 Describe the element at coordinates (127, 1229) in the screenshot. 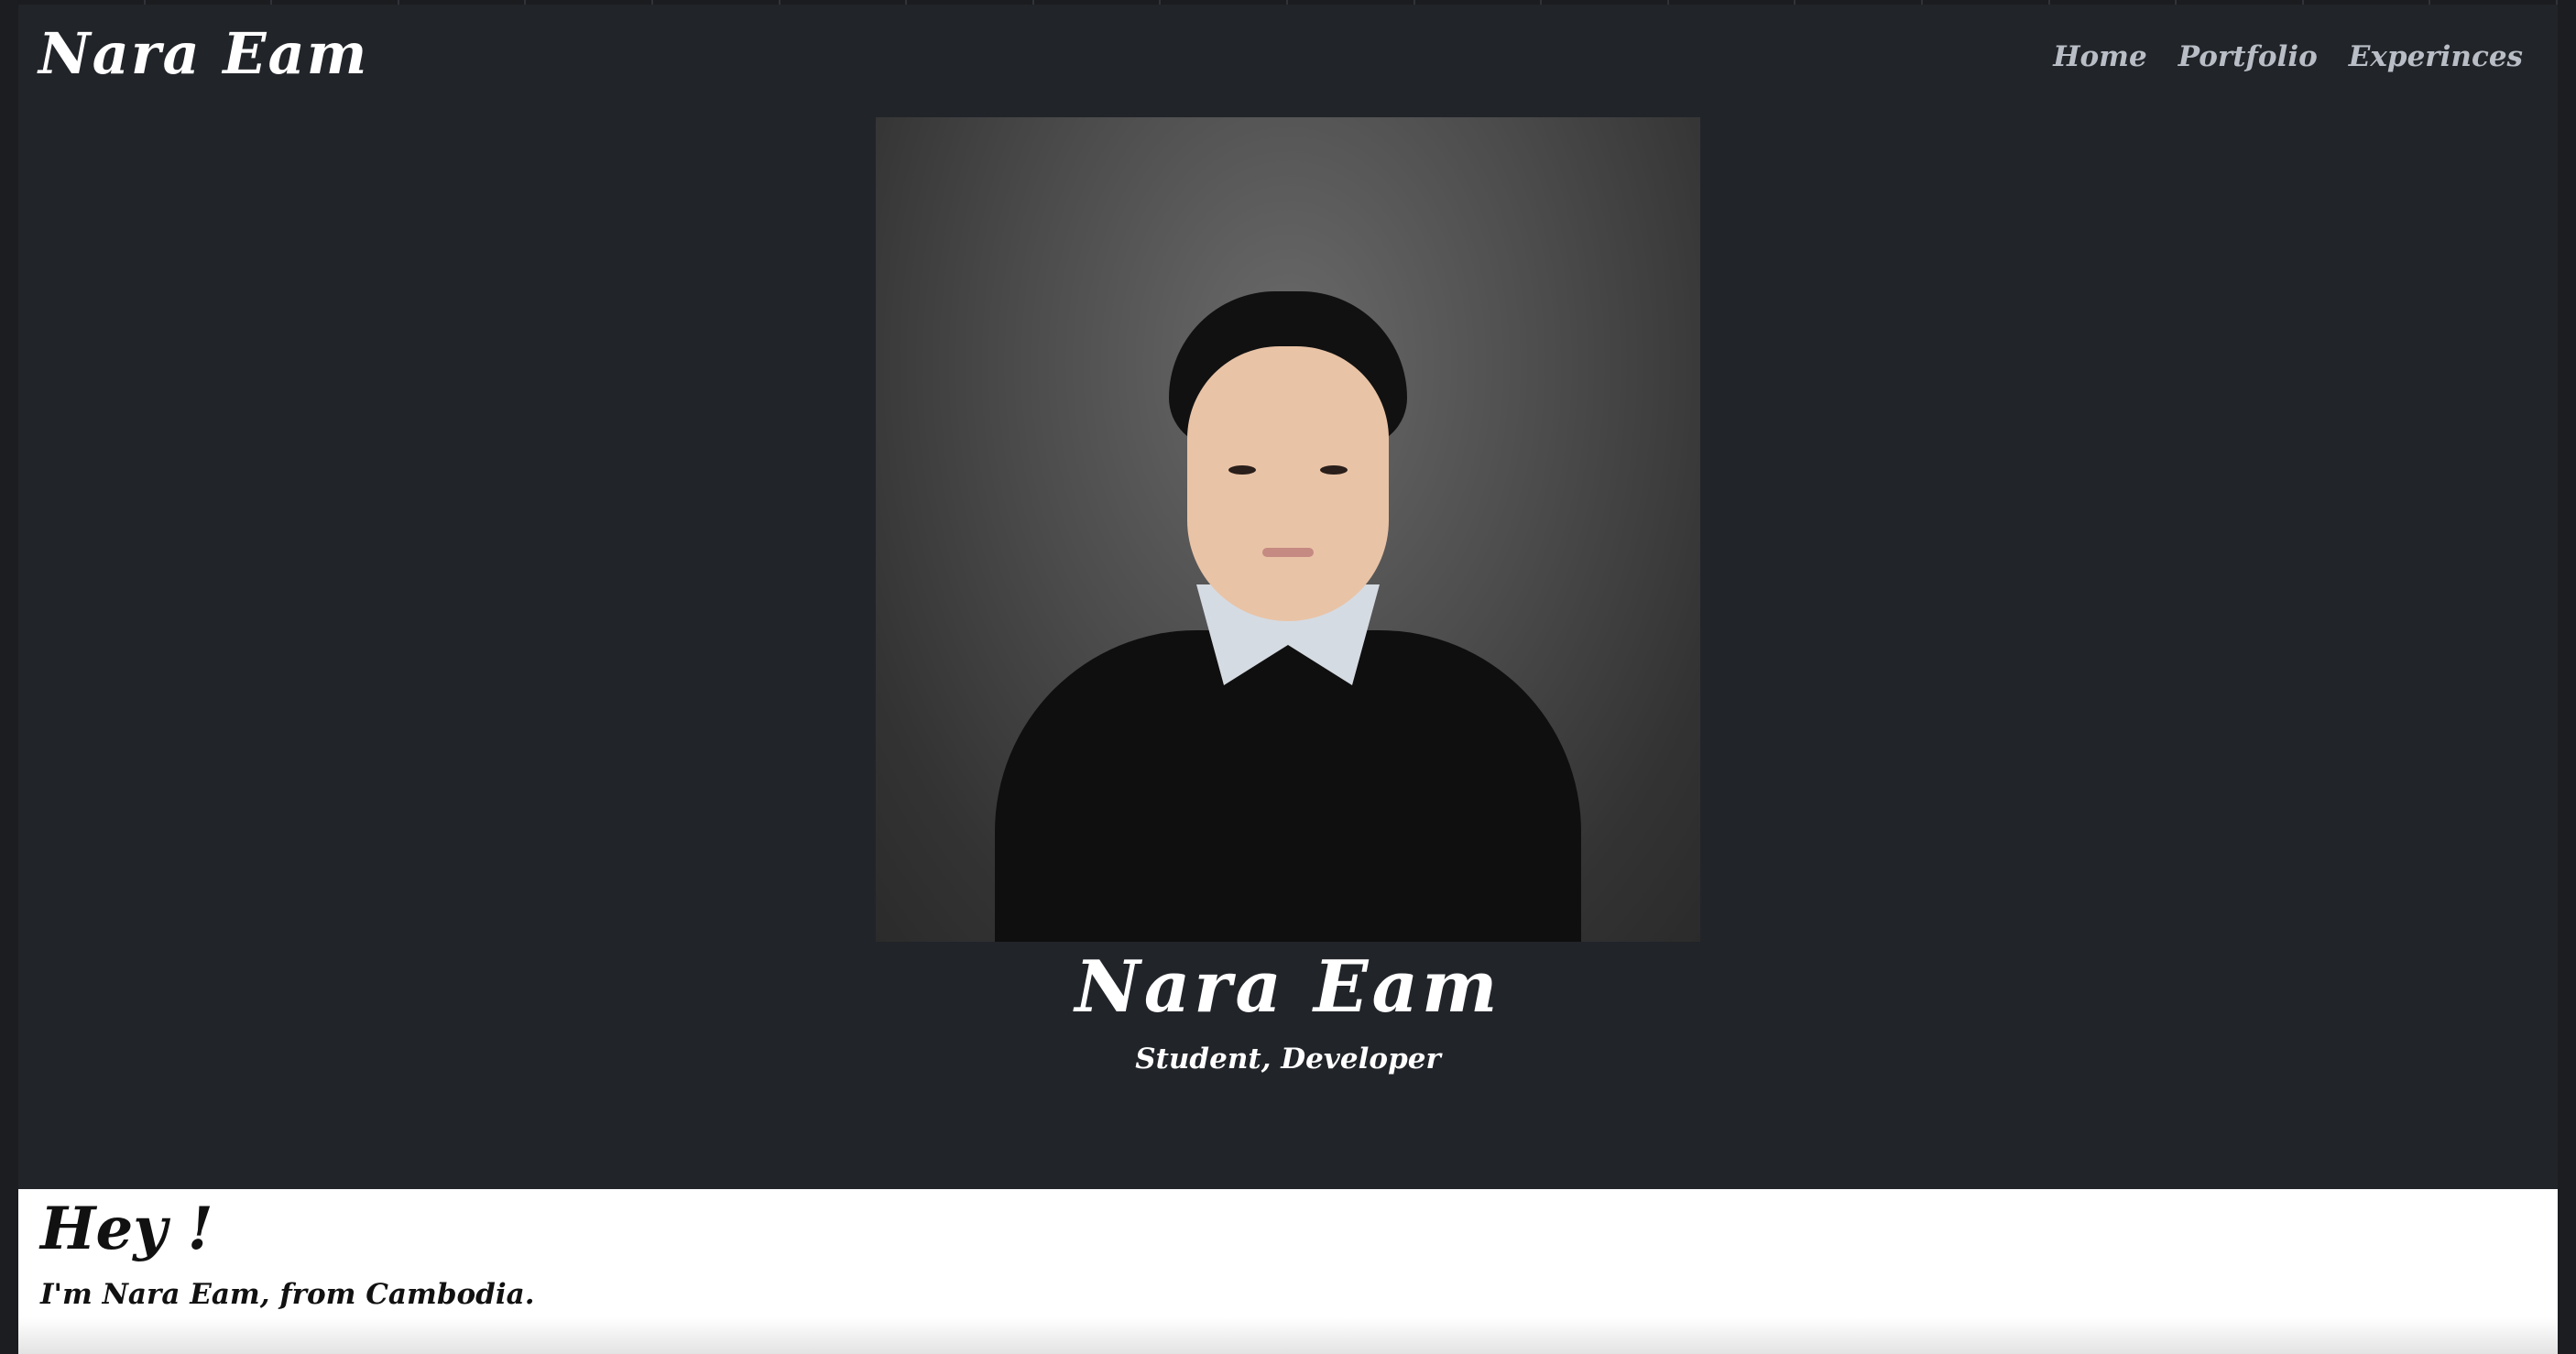

I see `about-heading: Hey !` at that location.